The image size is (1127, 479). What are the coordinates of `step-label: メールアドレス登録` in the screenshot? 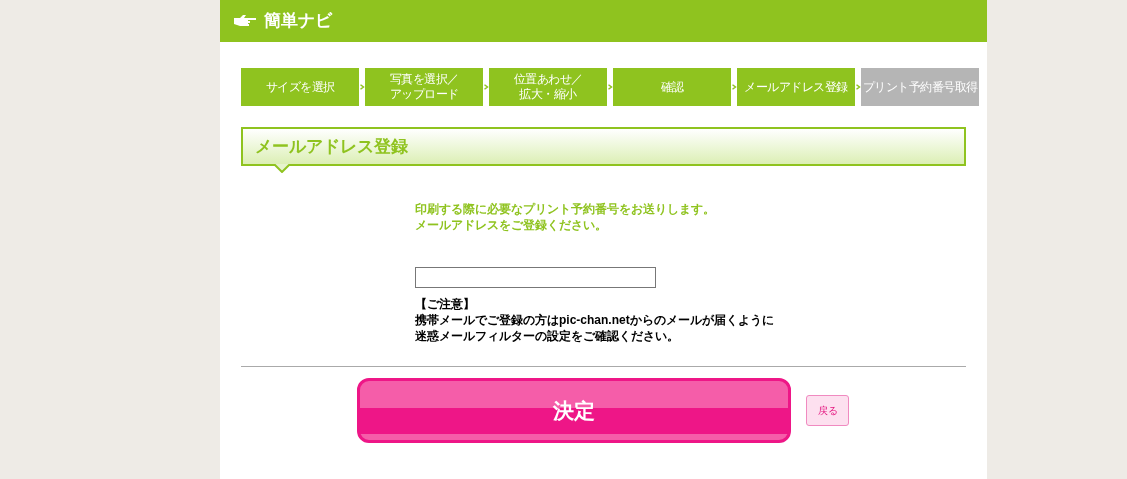 It's located at (796, 87).